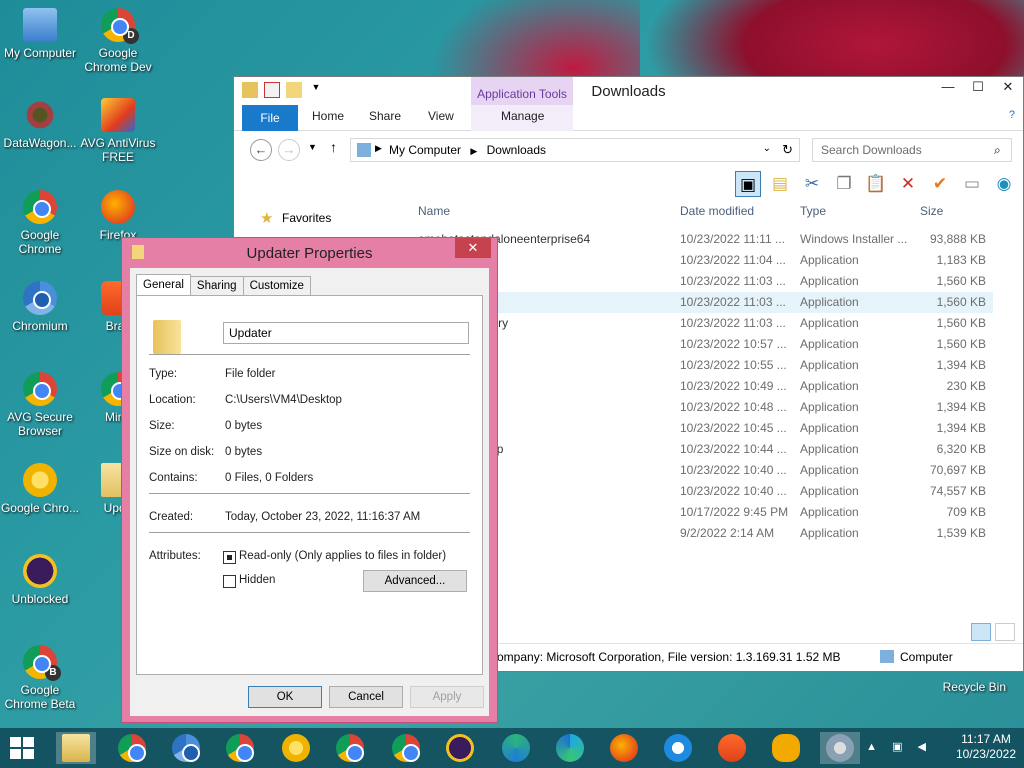 This screenshot has height=768, width=1024. Describe the element at coordinates (309, 493) in the screenshot. I see `divider` at that location.